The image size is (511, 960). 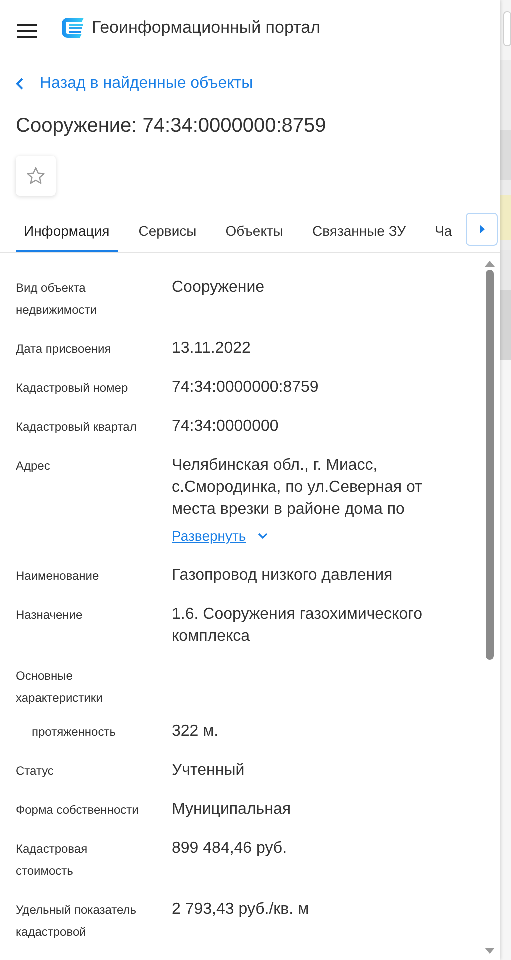 I want to click on tab: Связанные ЗУ, so click(x=359, y=232).